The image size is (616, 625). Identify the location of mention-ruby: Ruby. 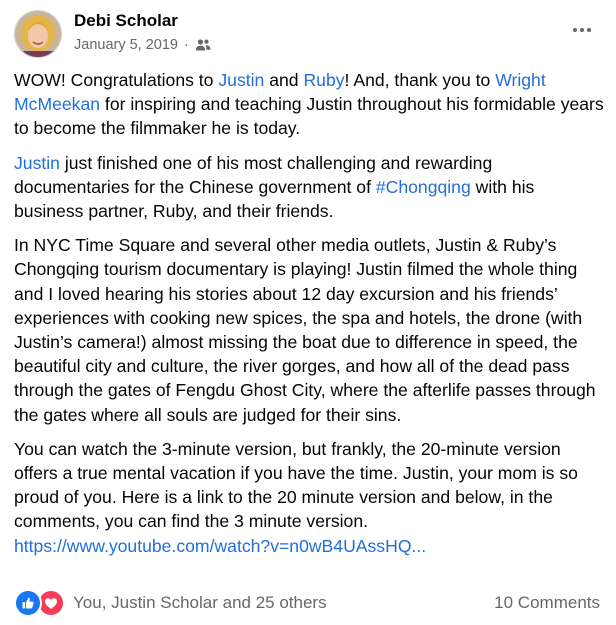
(323, 80).